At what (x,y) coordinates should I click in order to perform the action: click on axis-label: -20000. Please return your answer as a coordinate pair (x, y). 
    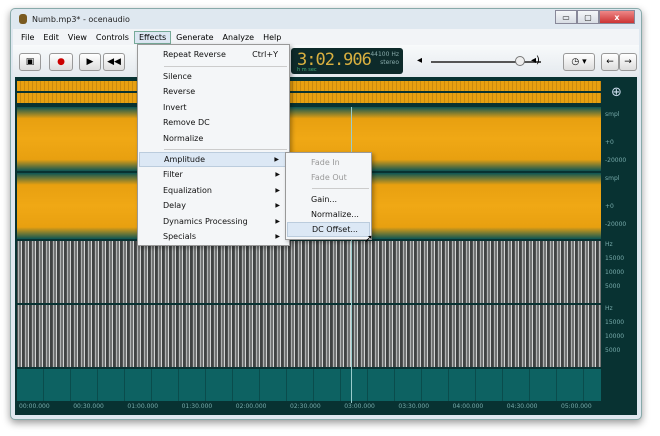
    Looking at the image, I should click on (616, 224).